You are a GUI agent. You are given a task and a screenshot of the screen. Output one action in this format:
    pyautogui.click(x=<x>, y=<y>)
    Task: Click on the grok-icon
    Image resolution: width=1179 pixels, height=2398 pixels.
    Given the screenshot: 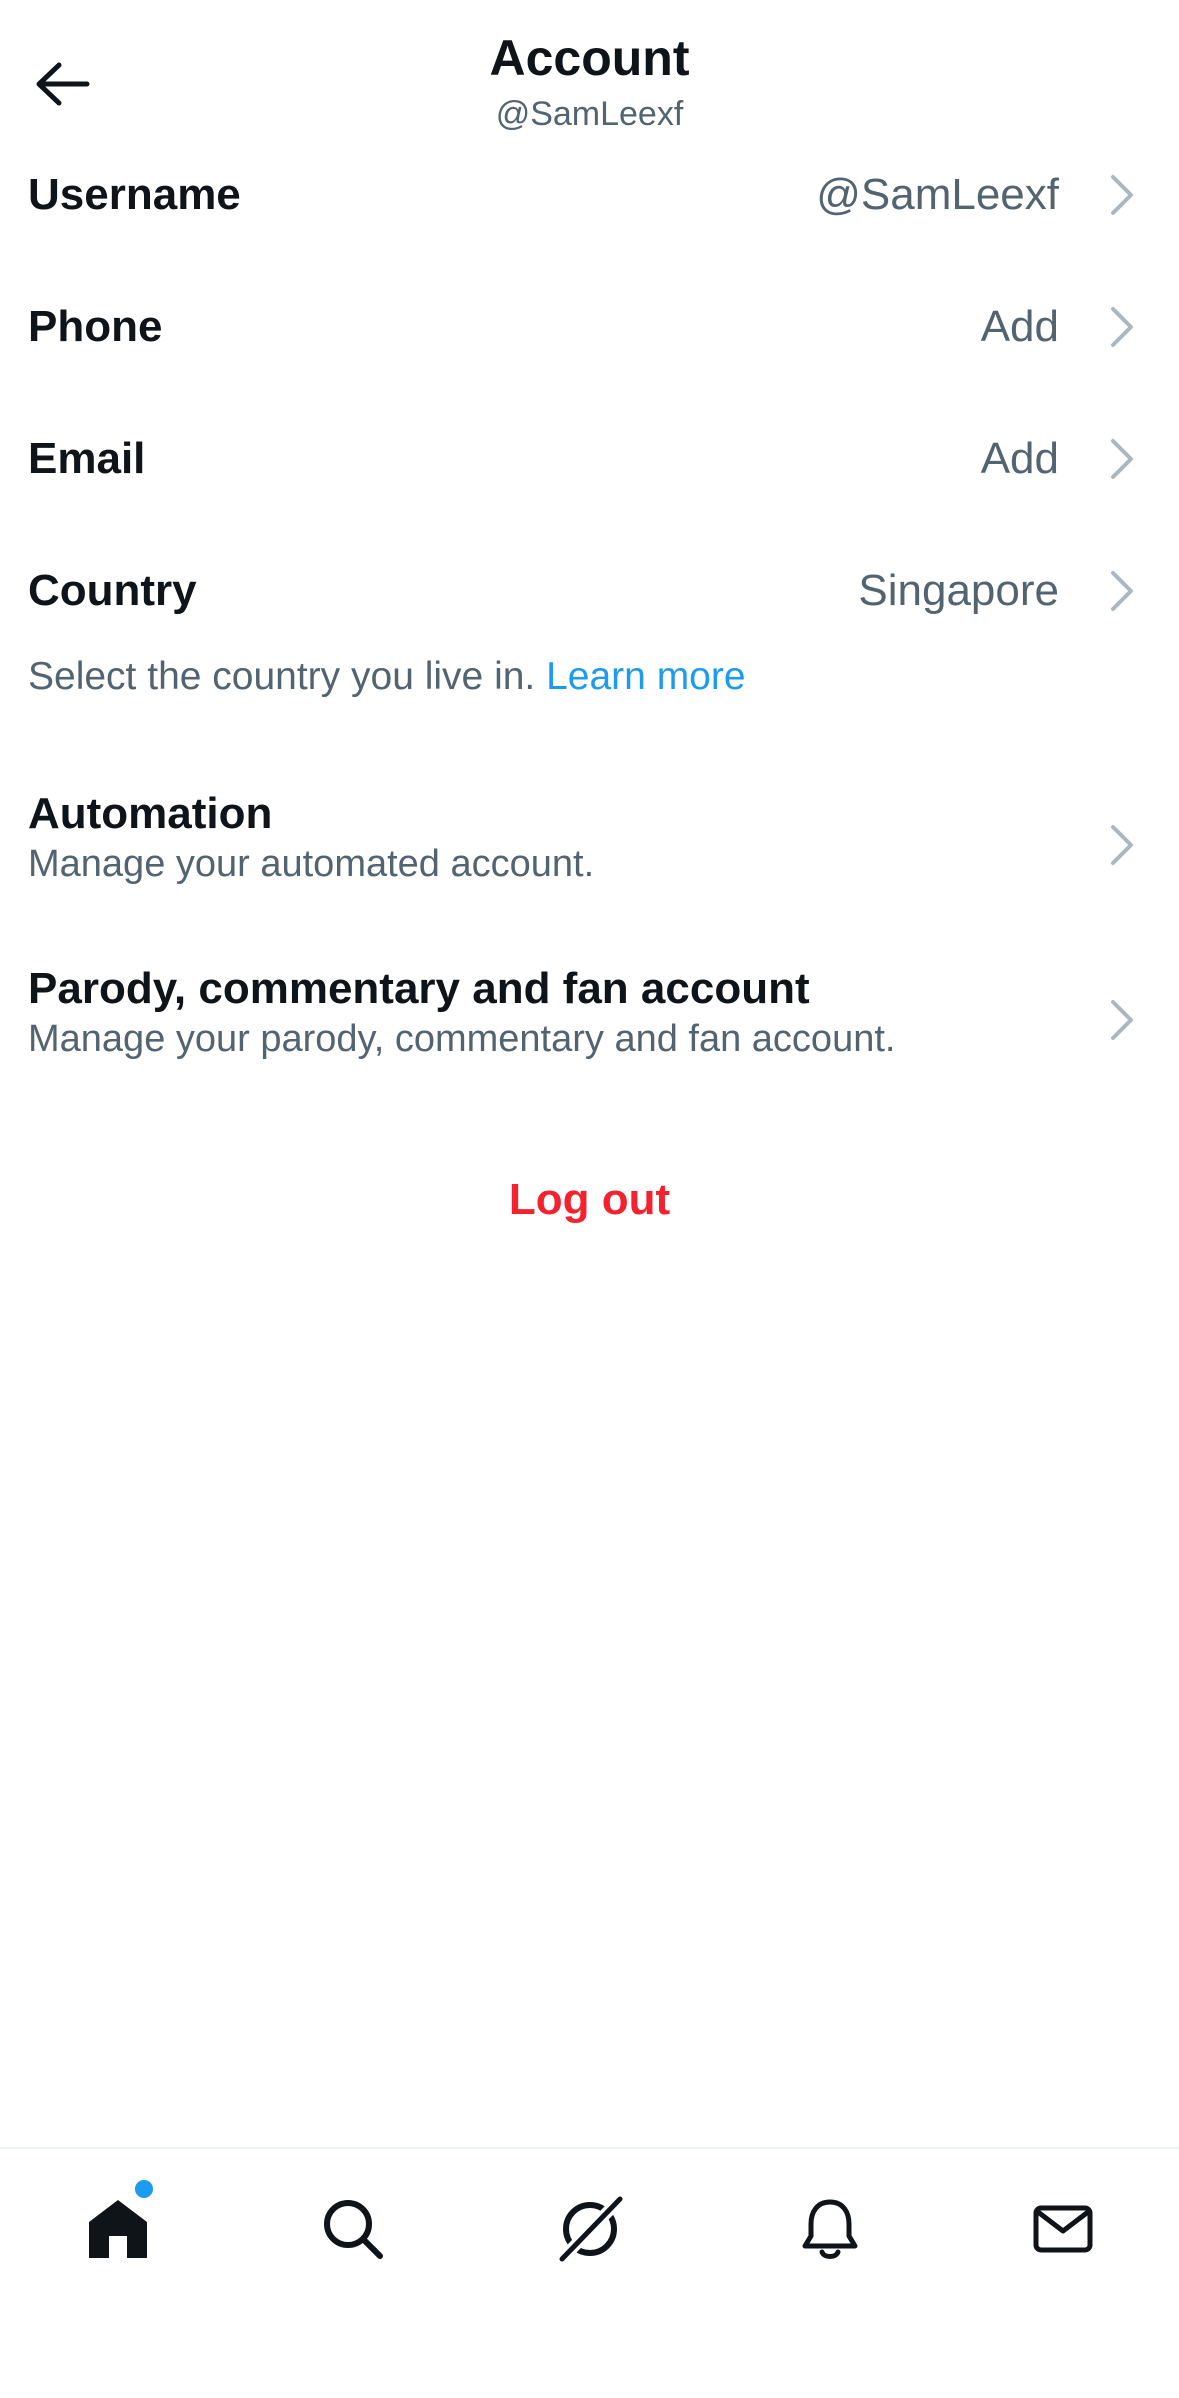 What is the action you would take?
    pyautogui.click(x=591, y=2229)
    